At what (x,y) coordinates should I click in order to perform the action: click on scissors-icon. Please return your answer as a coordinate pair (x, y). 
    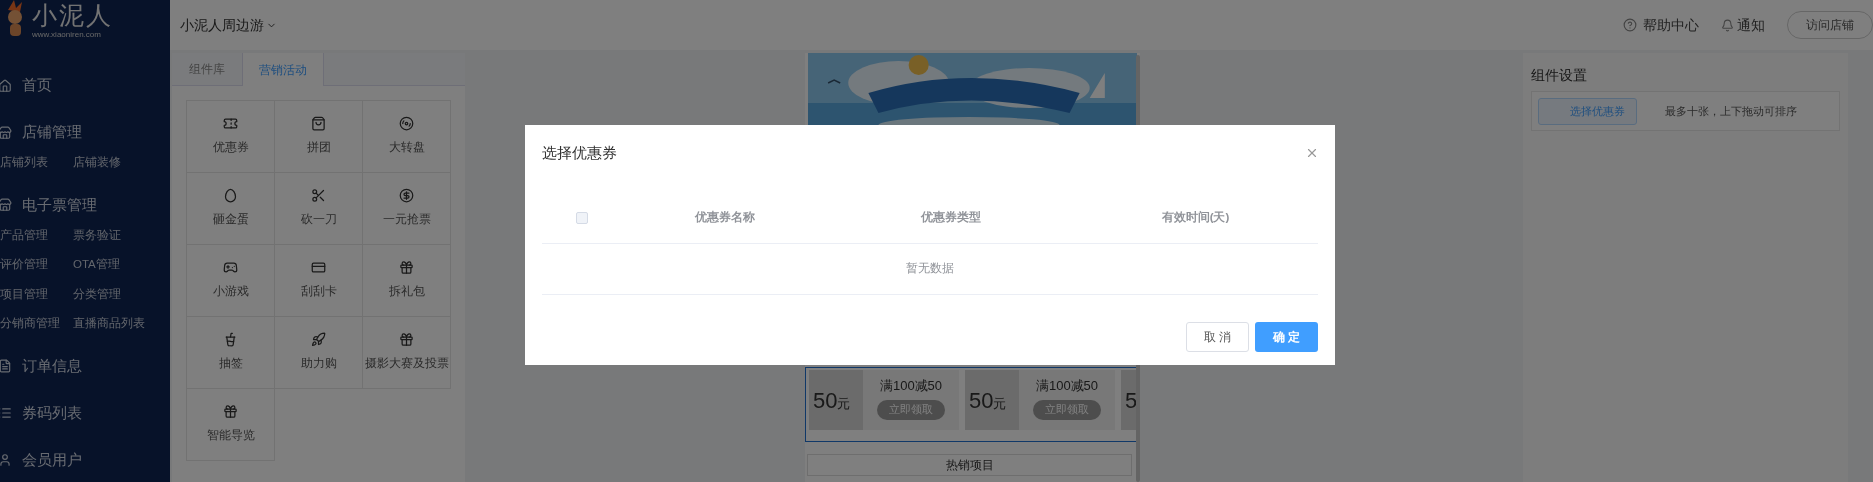
    Looking at the image, I should click on (318, 196).